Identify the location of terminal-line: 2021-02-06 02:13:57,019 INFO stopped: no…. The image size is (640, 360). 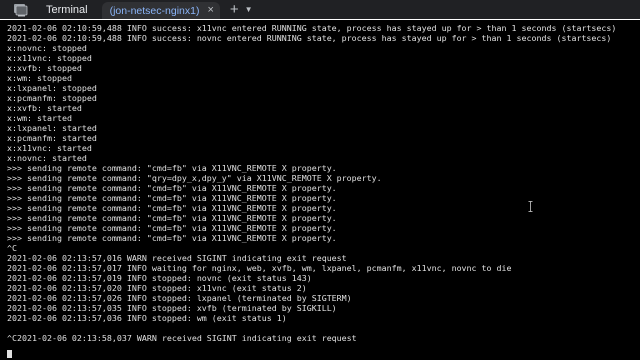
(159, 278).